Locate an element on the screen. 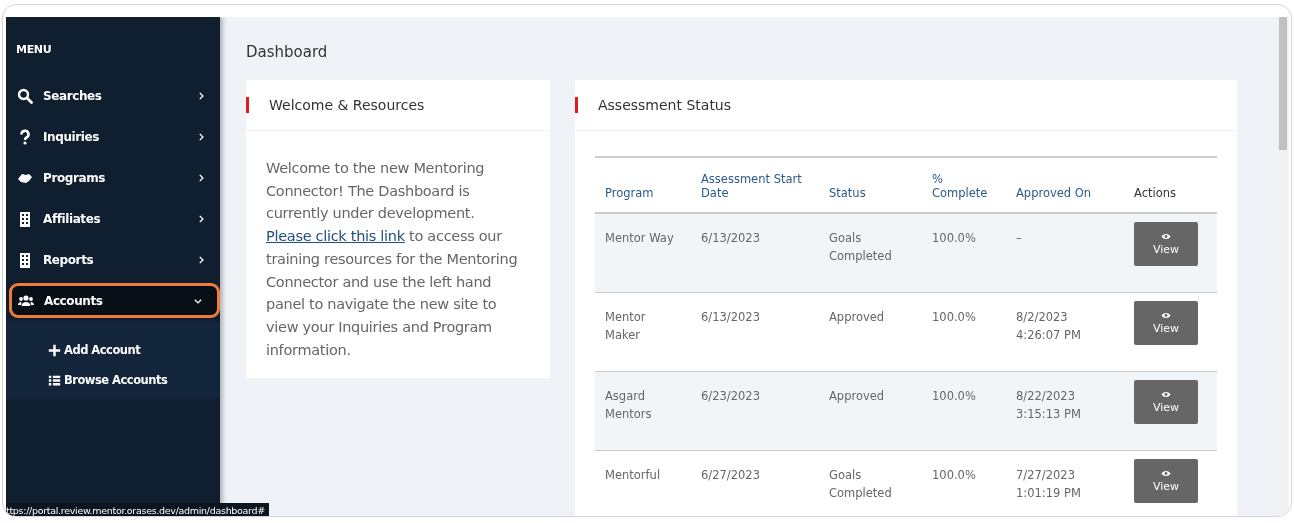 Image resolution: width=1294 pixels, height=523 pixels. table-cell: Mentor Maker is located at coordinates (643, 332).